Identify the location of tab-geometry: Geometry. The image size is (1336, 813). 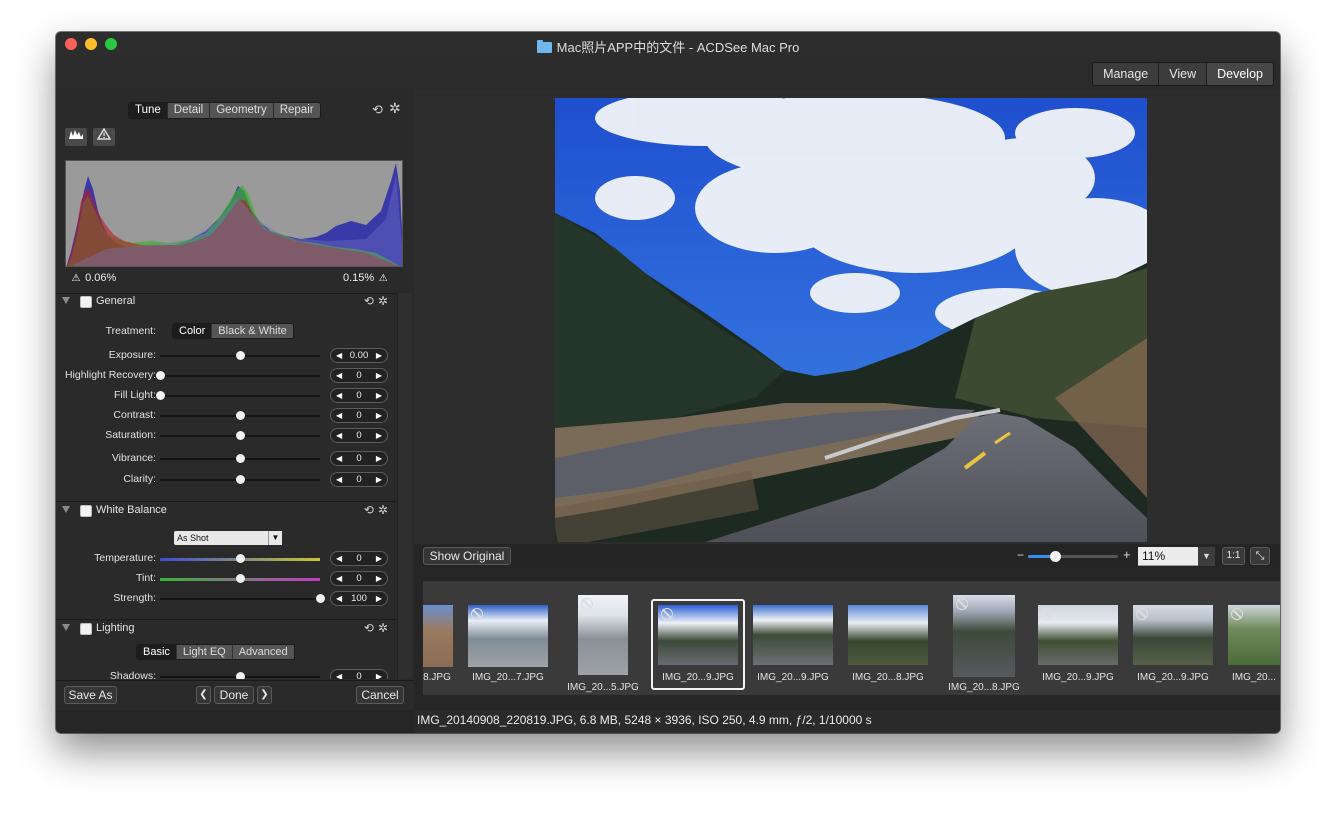
(242, 110).